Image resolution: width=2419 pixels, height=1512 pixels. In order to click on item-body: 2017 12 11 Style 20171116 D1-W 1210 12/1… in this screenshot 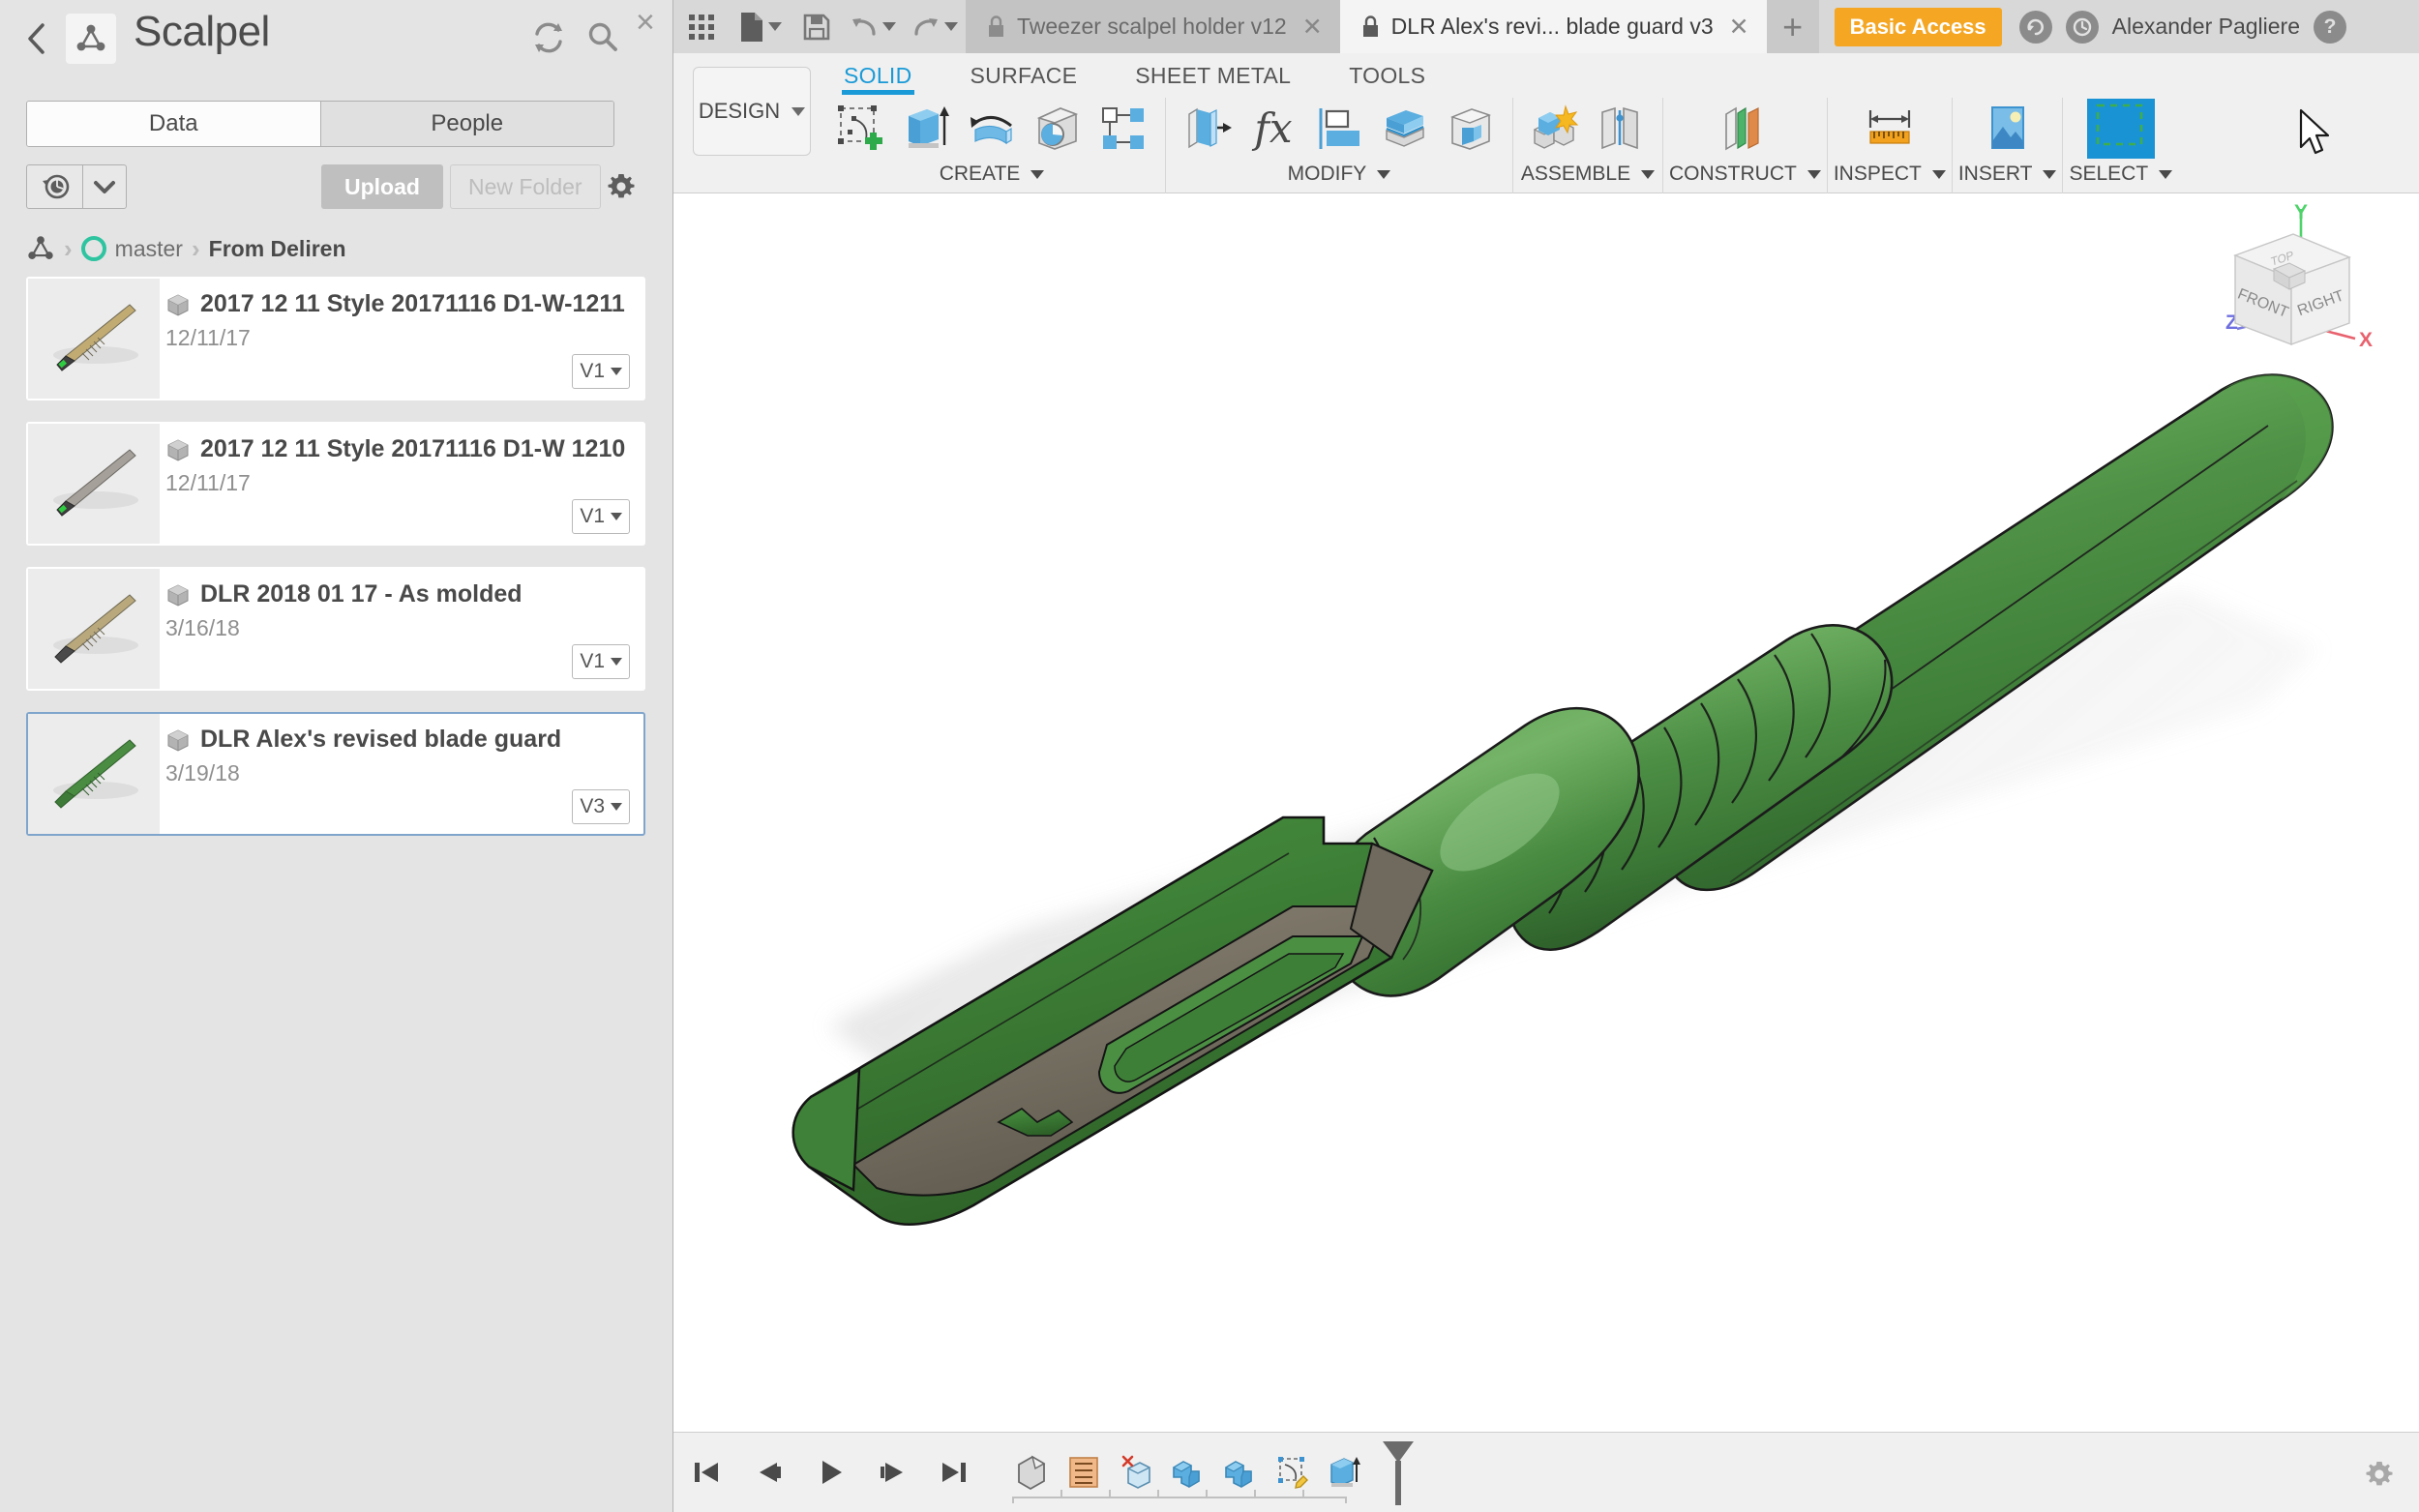, I will do `click(401, 484)`.